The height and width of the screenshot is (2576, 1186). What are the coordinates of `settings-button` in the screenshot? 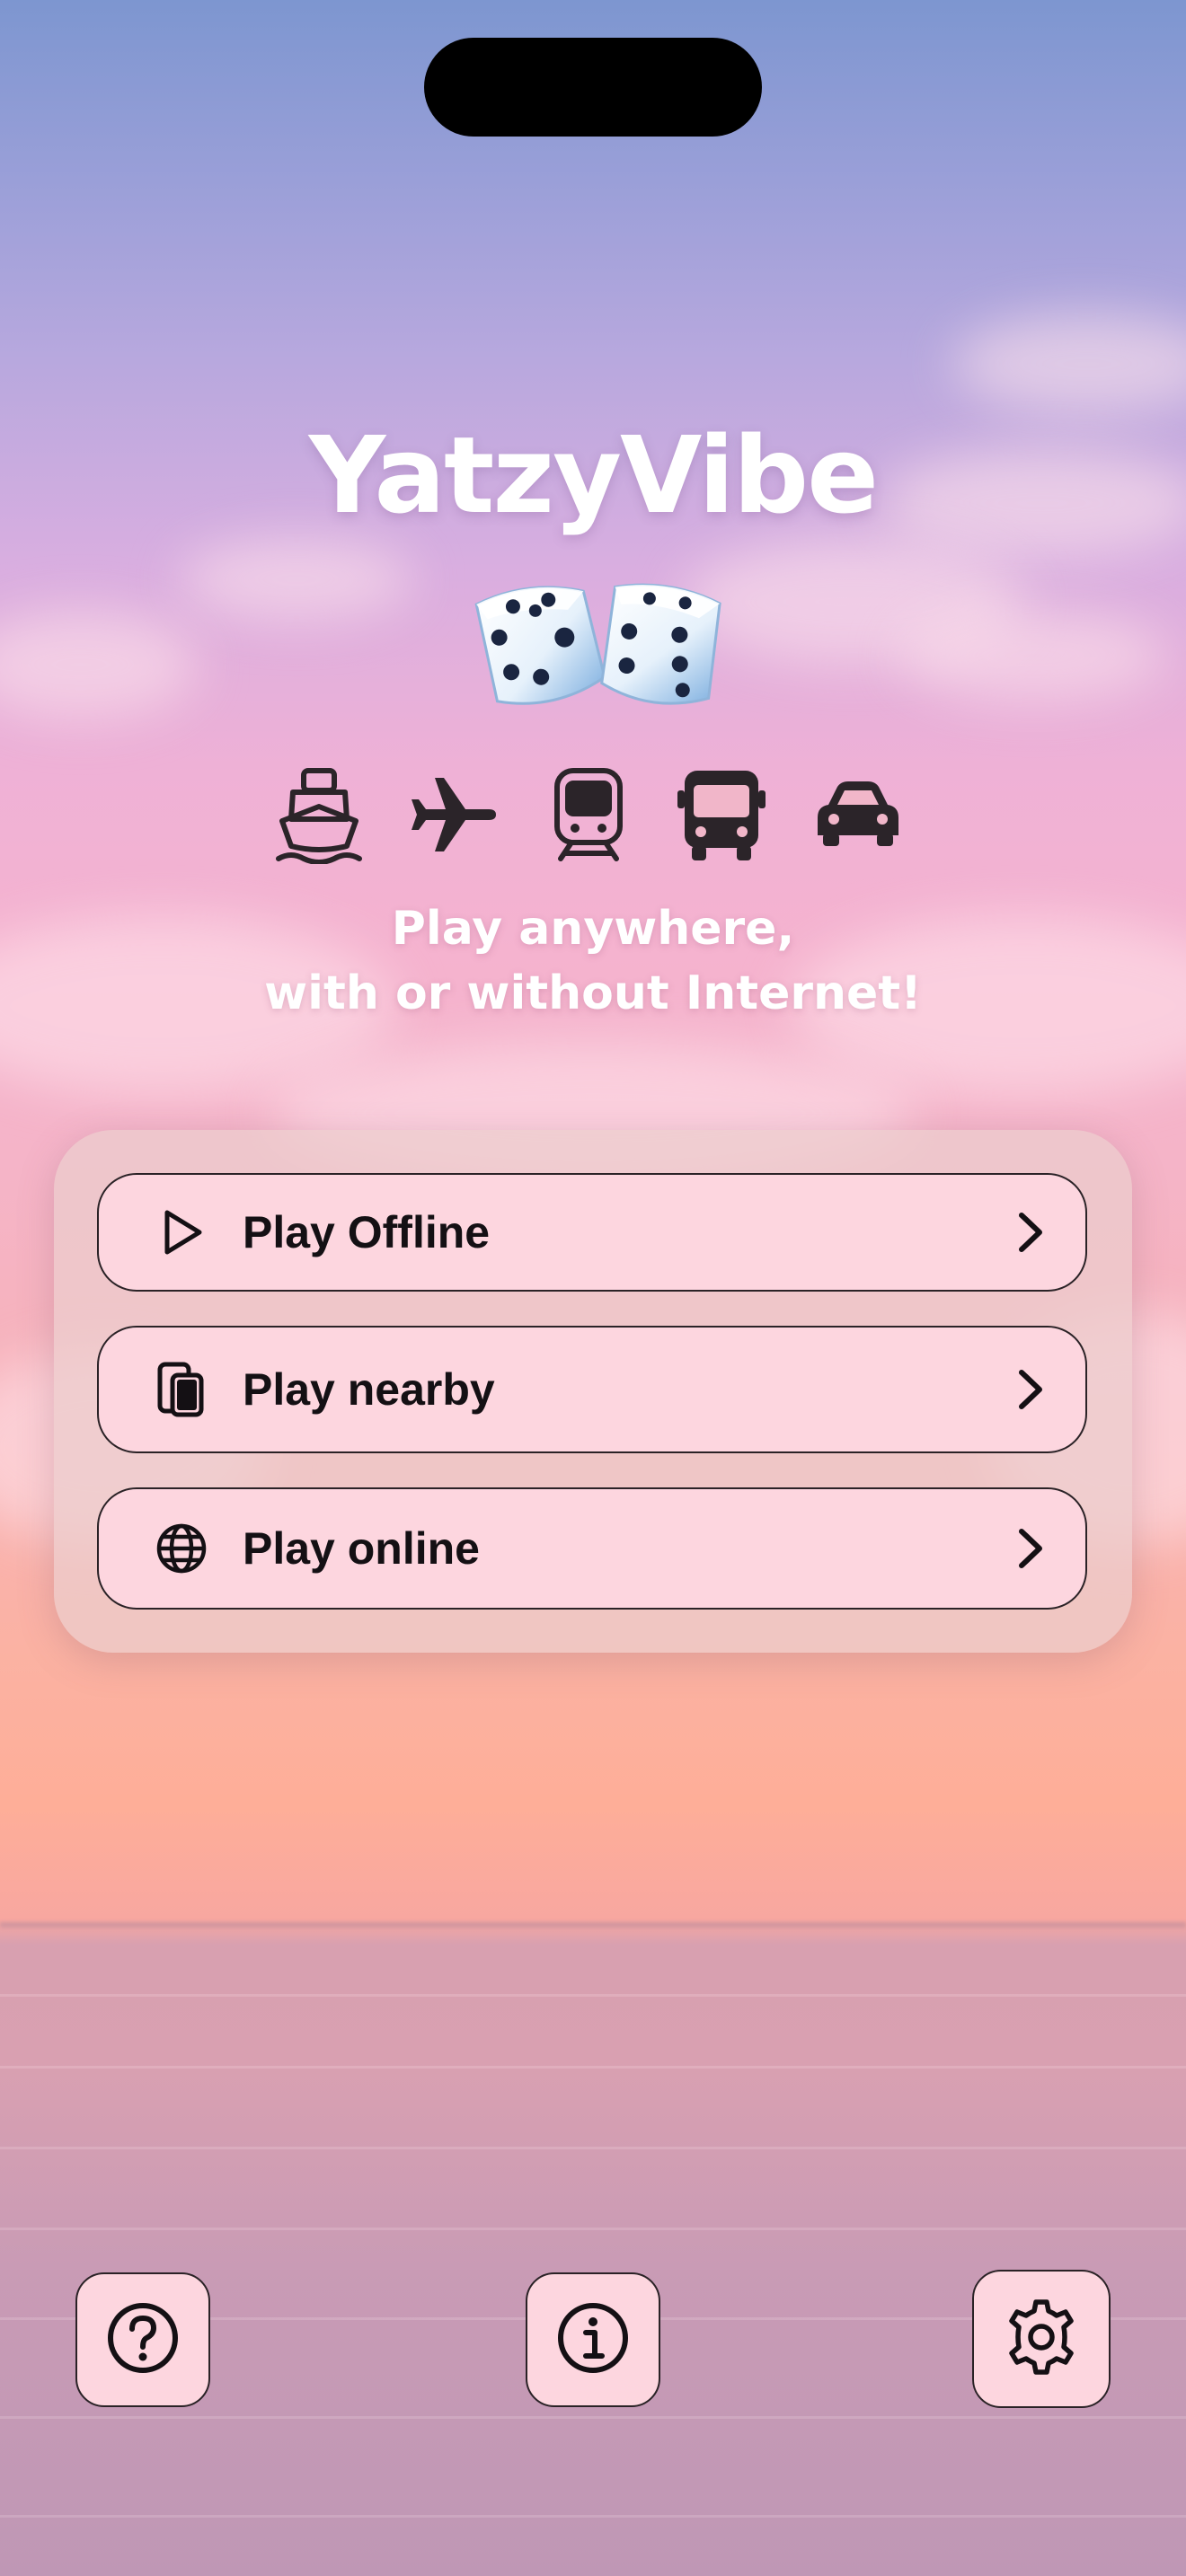 It's located at (1041, 2339).